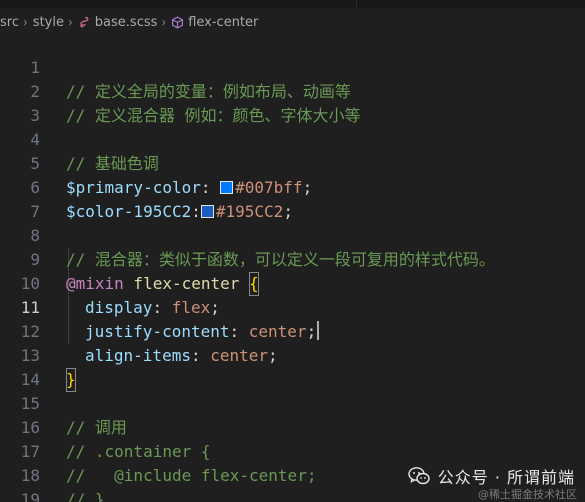 The image size is (585, 502). What do you see at coordinates (292, 426) in the screenshot?
I see `code-line: 16 // .container {` at bounding box center [292, 426].